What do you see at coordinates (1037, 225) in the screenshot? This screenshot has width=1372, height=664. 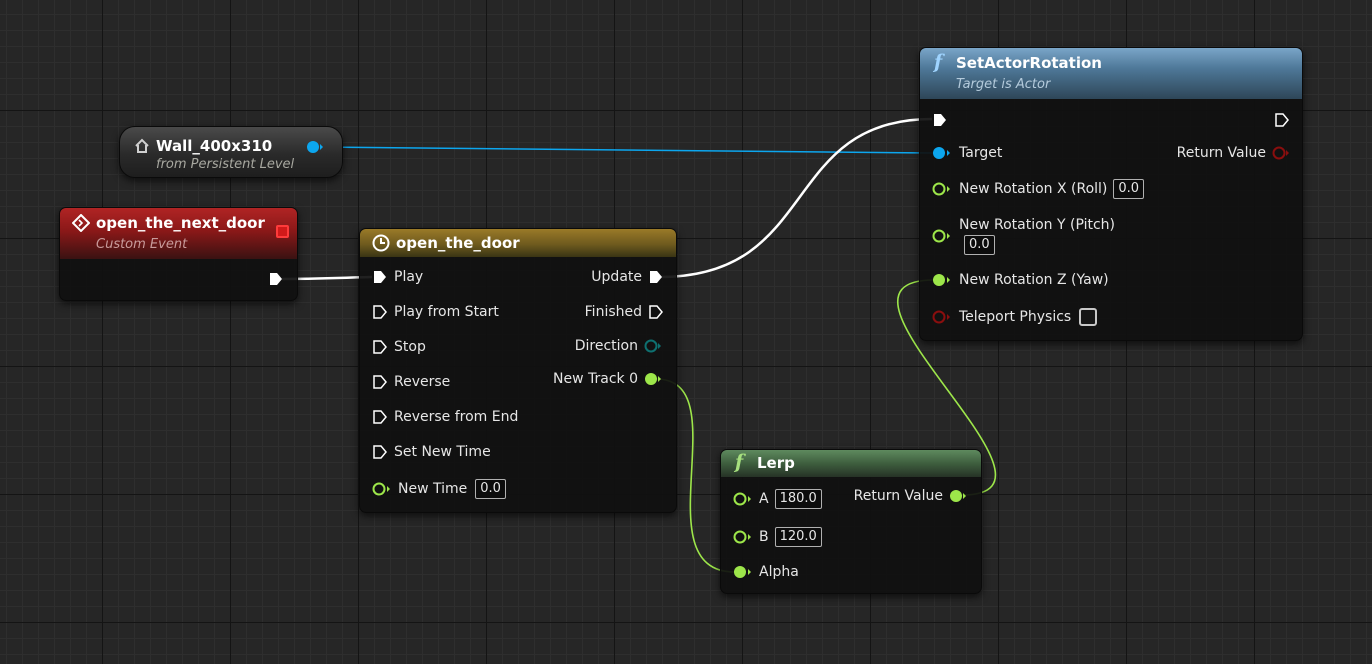 I see `pitch-label: New Rotation Y (Pitch)` at bounding box center [1037, 225].